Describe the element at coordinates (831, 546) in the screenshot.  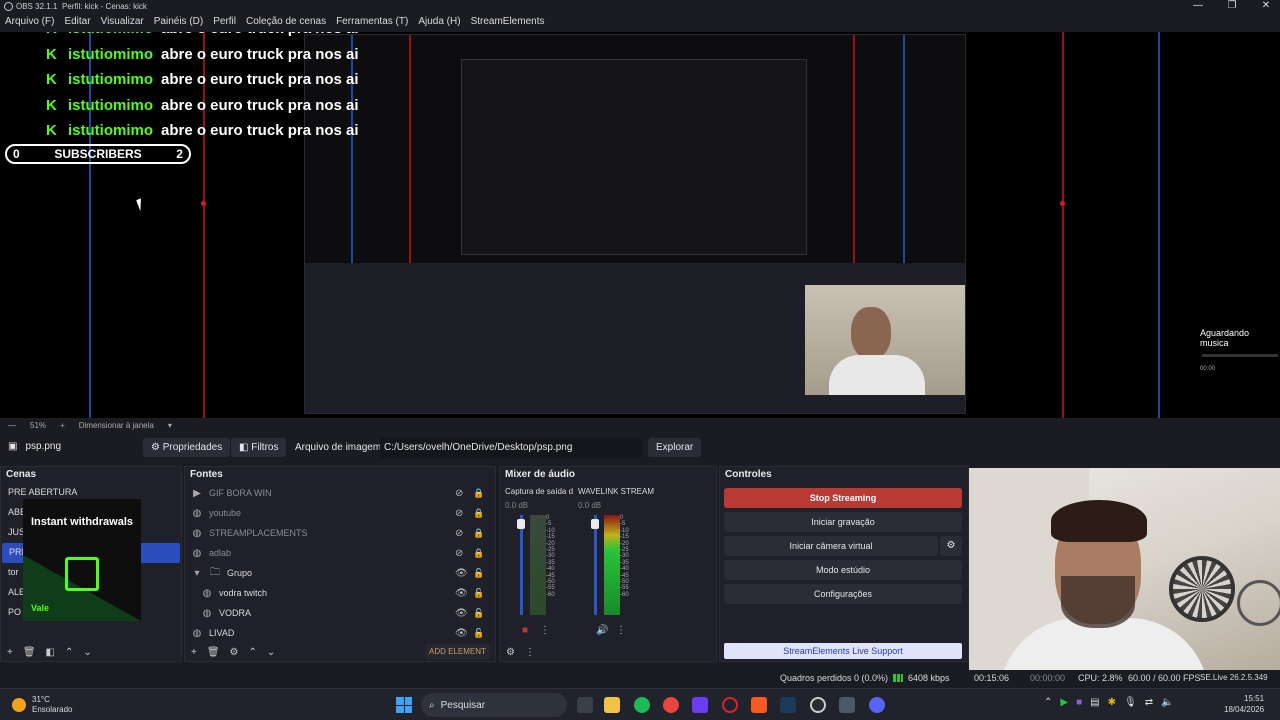
I see `virtual-camera-button: Iniciar câmera virtual` at that location.